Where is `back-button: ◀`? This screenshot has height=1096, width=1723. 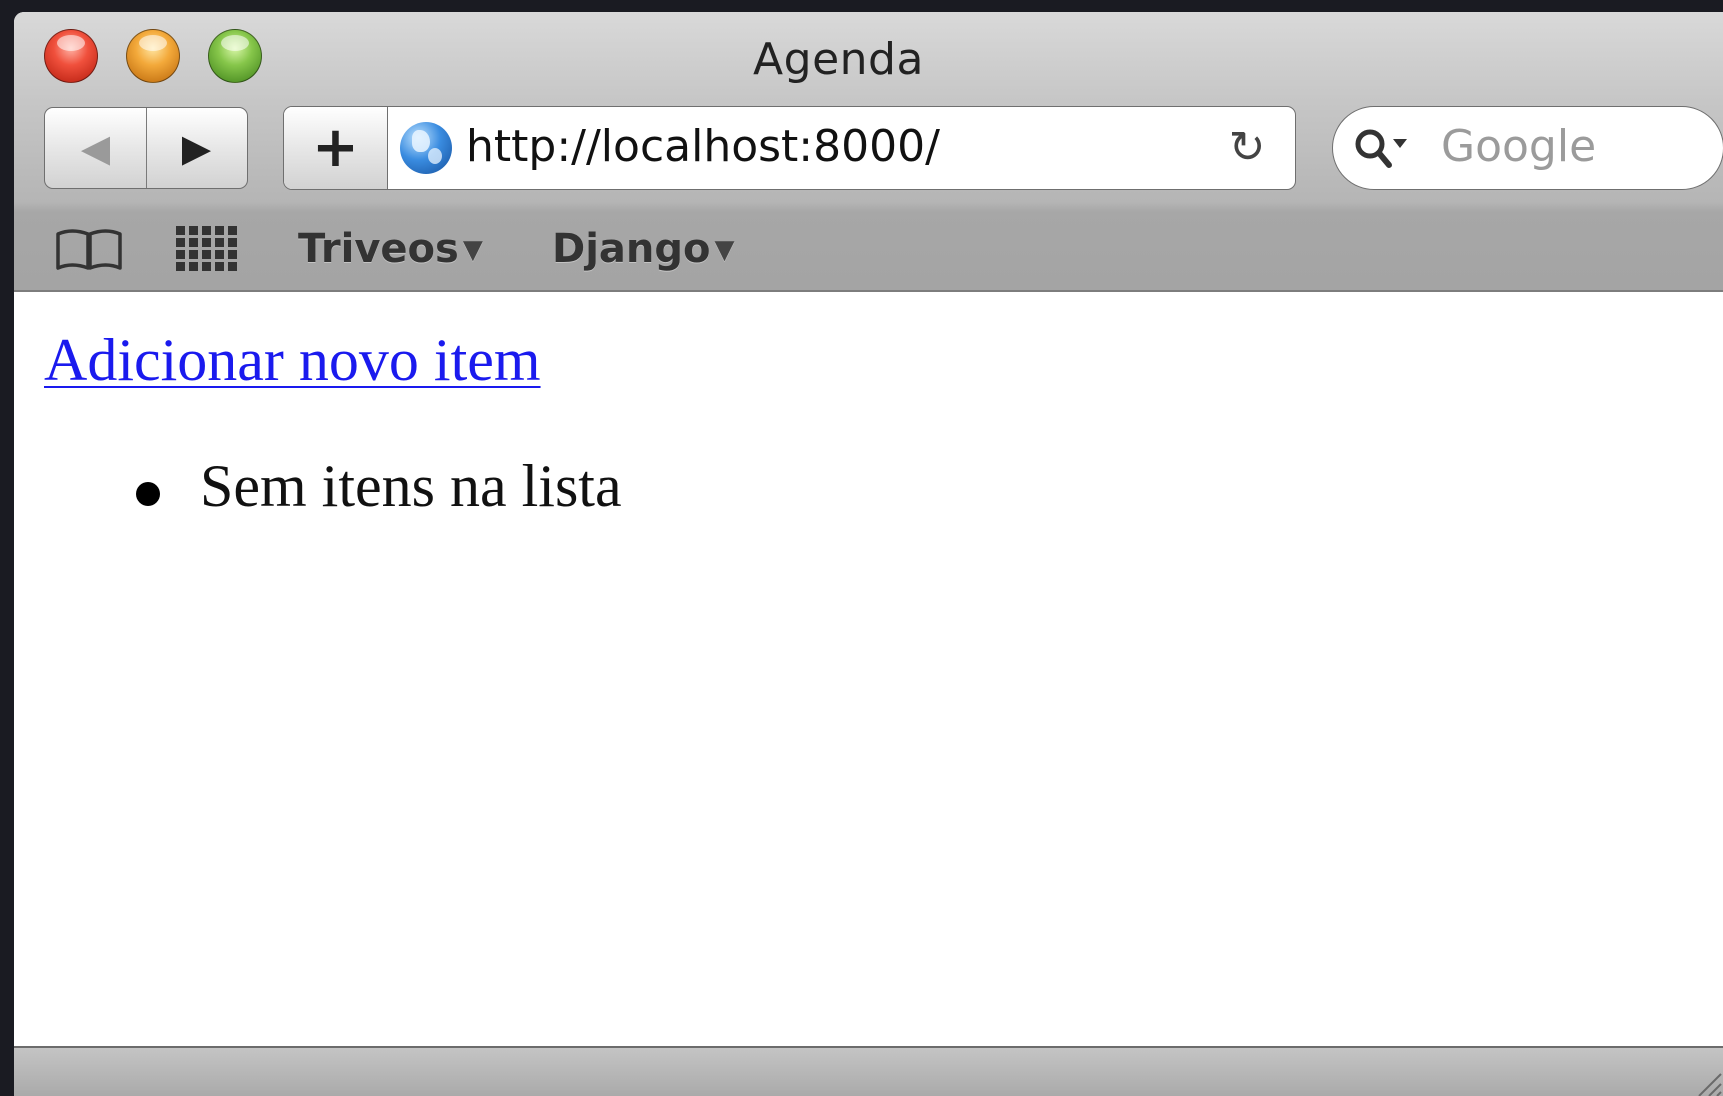
back-button: ◀ is located at coordinates (96, 148).